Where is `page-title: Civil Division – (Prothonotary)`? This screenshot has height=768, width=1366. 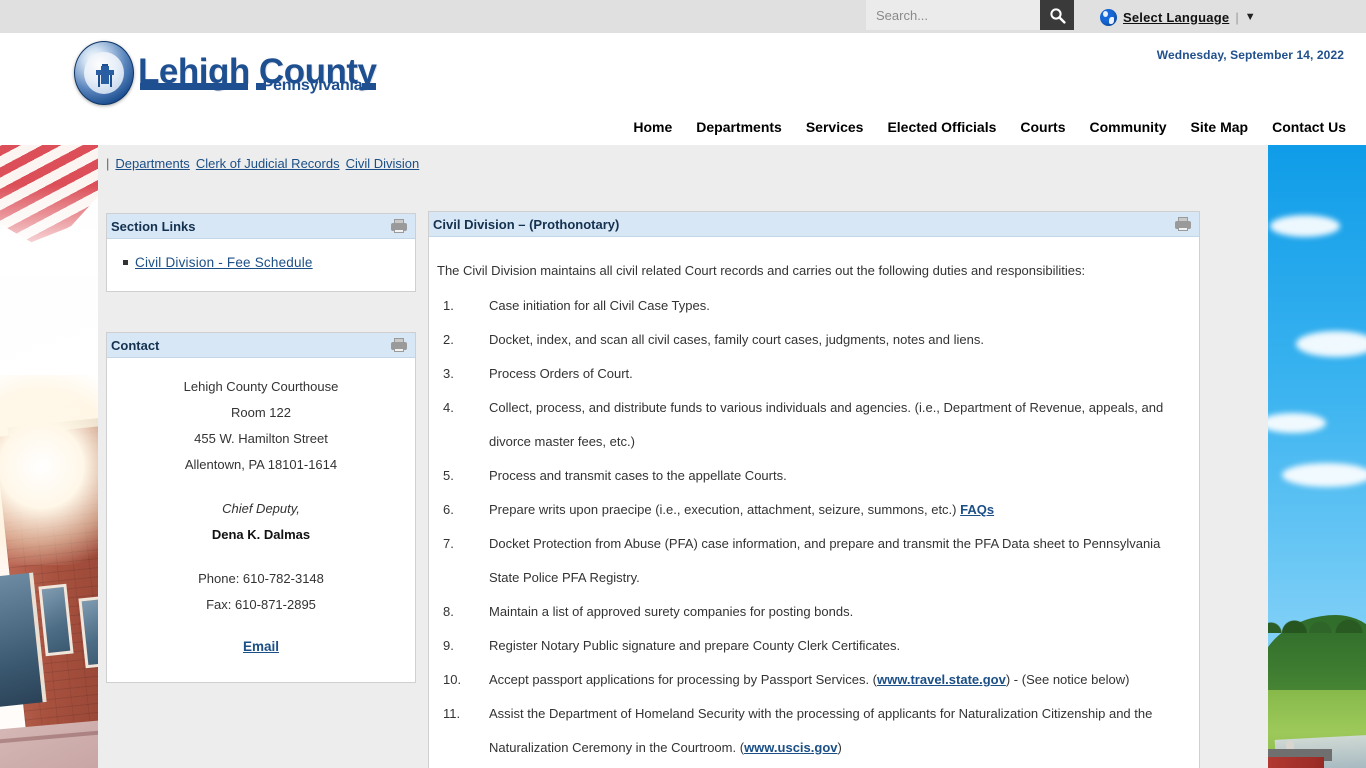
page-title: Civil Division – (Prothonotary) is located at coordinates (526, 224).